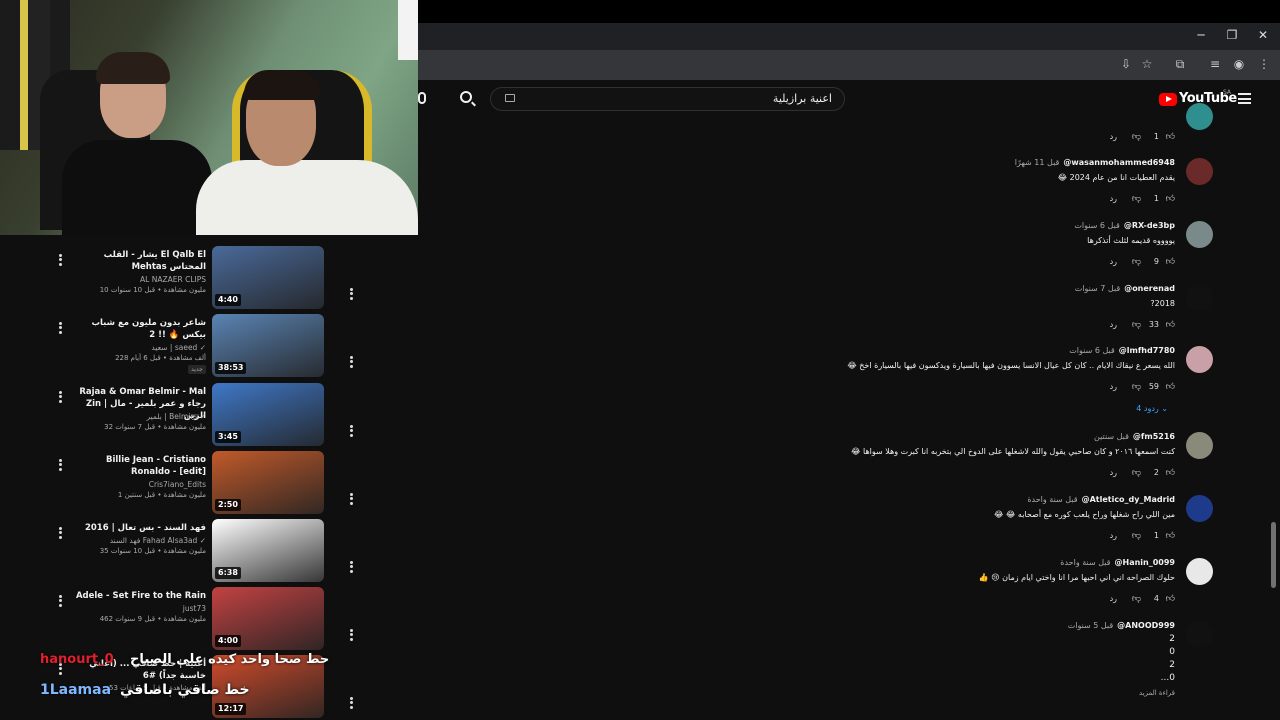  Describe the element at coordinates (422, 98) in the screenshot. I see `voice-search-icon` at that location.